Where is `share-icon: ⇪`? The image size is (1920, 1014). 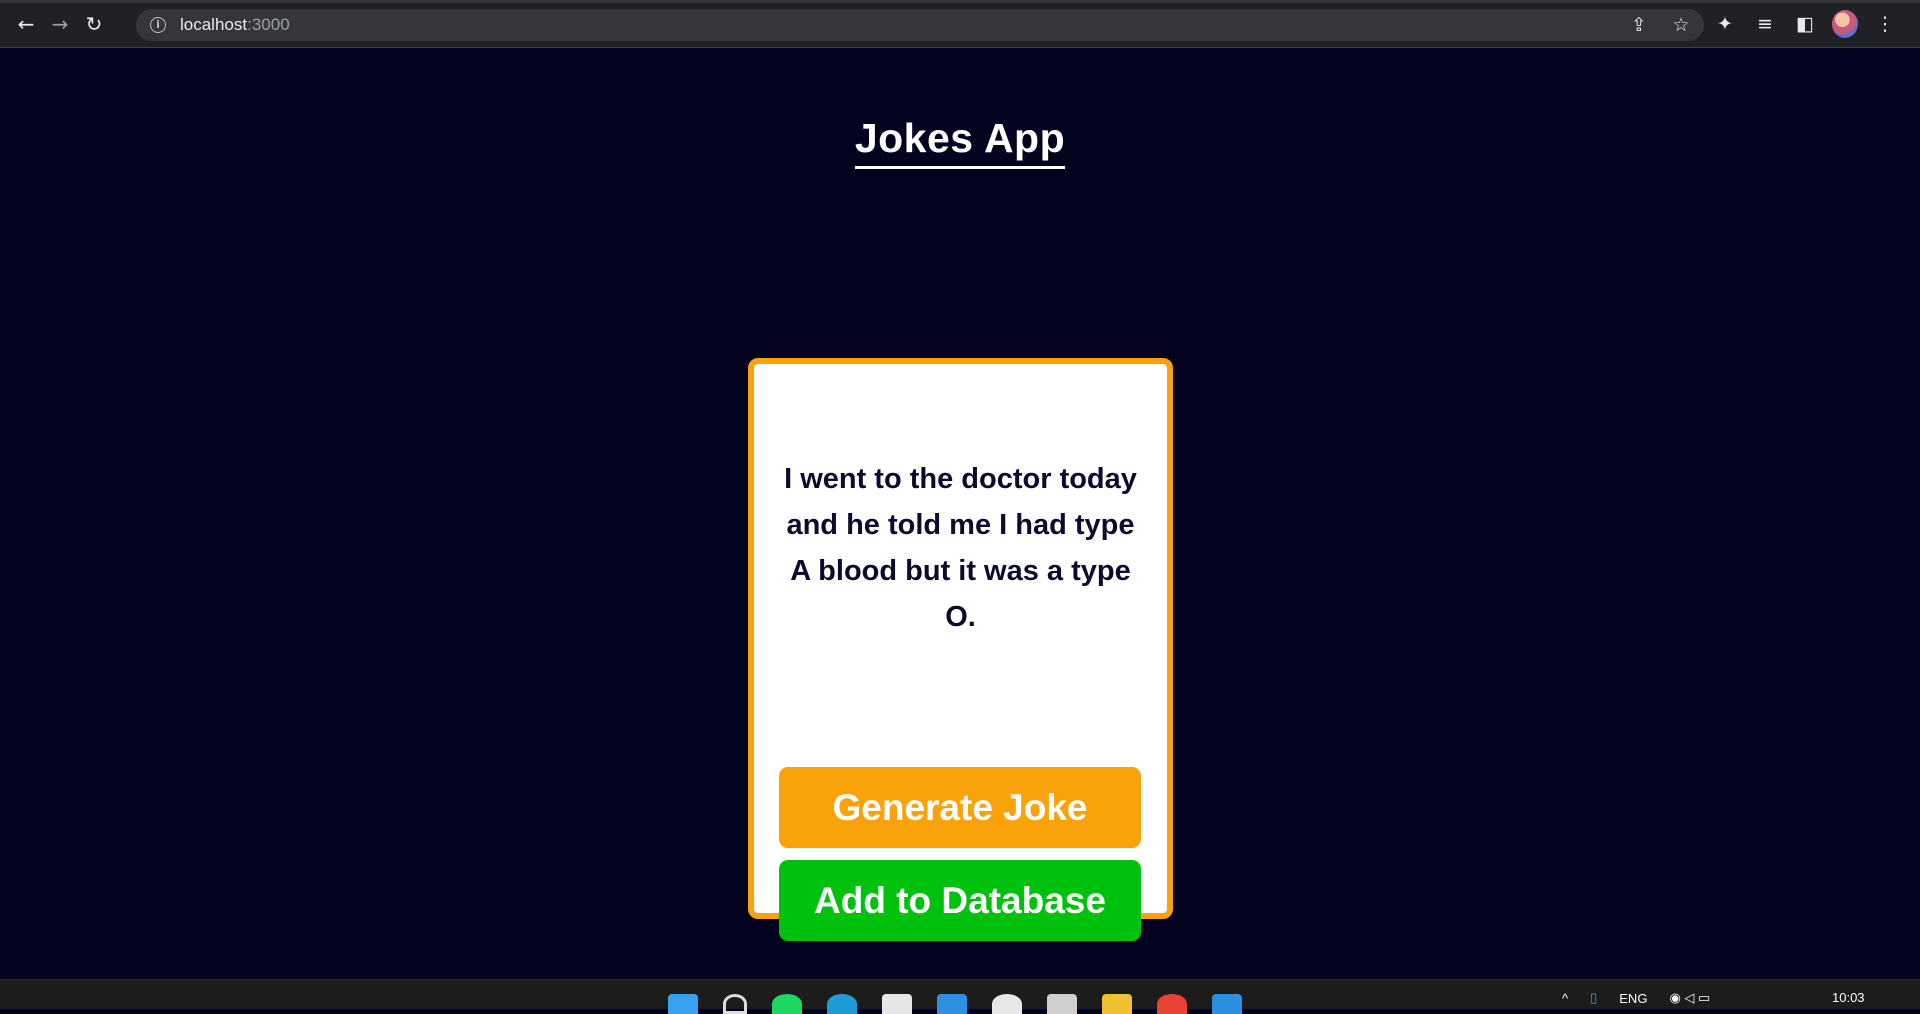
share-icon: ⇪ is located at coordinates (1639, 25).